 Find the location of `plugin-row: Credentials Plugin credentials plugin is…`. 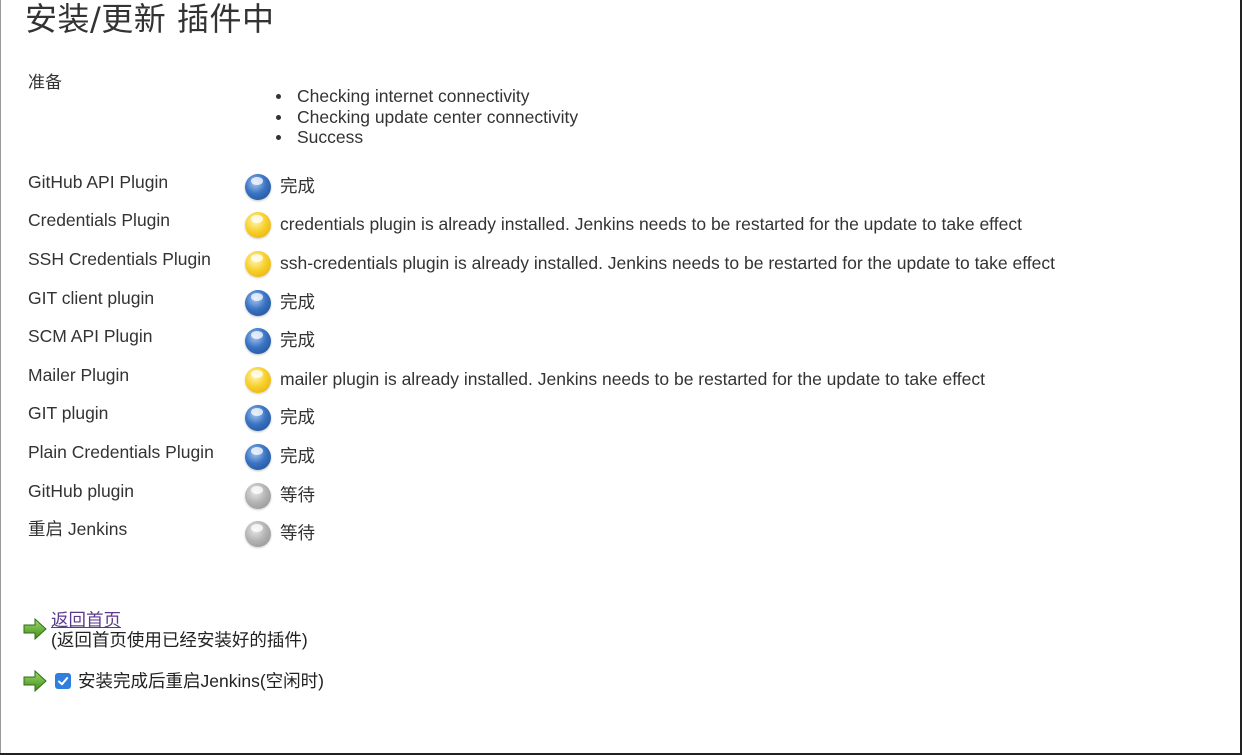

plugin-row: Credentials Plugin credentials plugin is… is located at coordinates (610, 229).